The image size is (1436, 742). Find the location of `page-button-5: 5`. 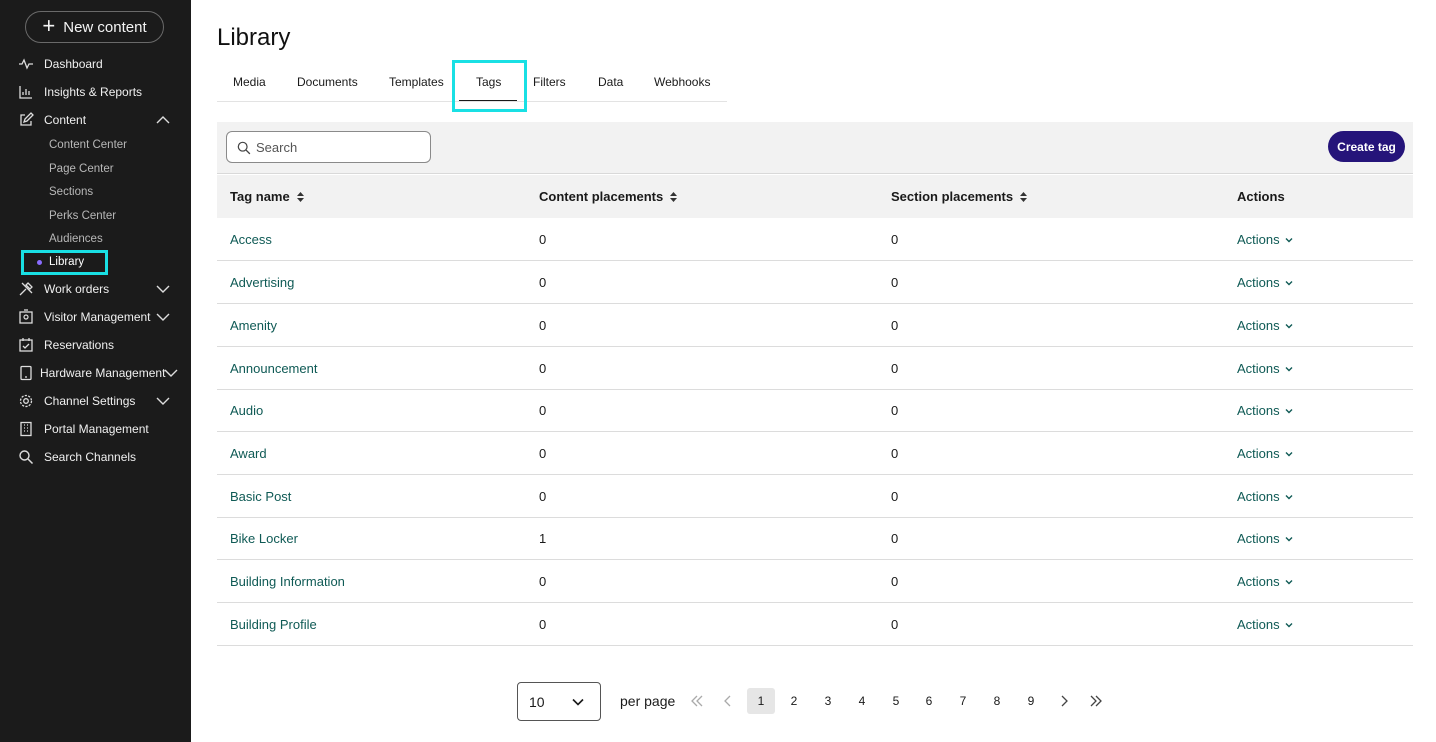

page-button-5: 5 is located at coordinates (896, 701).